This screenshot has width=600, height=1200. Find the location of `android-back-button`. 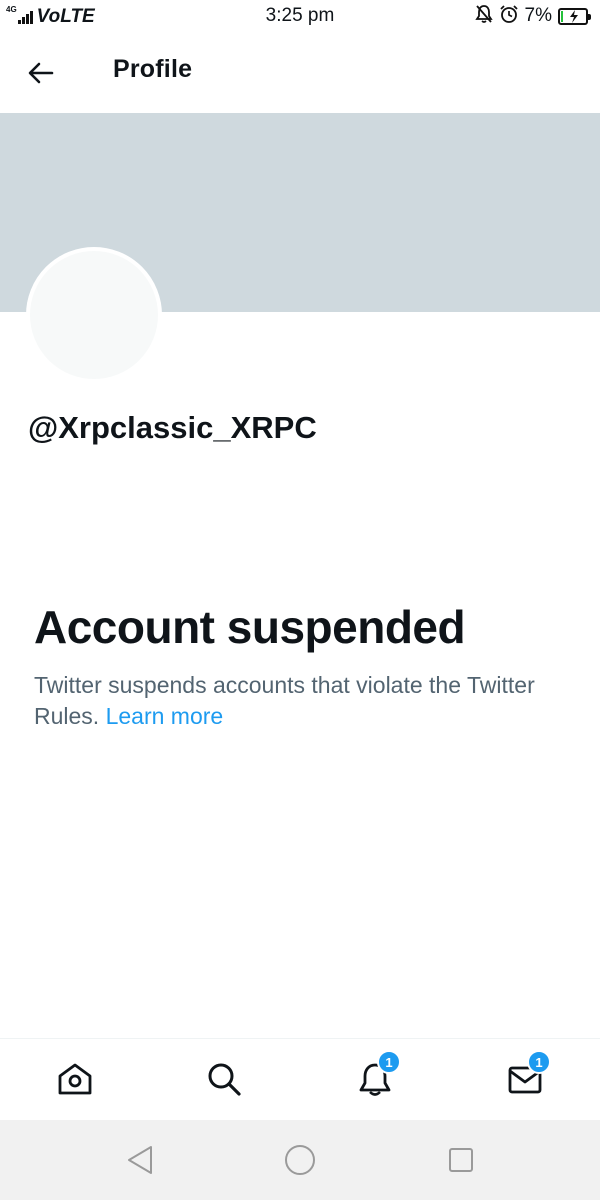

android-back-button is located at coordinates (140, 1160).